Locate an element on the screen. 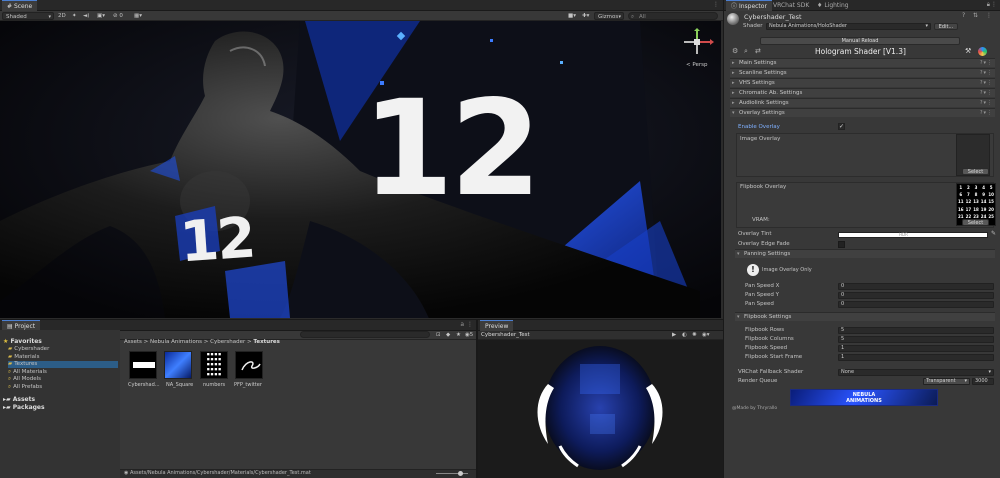 The image size is (1000, 478). search-icon: ⌕ is located at coordinates (746, 51).